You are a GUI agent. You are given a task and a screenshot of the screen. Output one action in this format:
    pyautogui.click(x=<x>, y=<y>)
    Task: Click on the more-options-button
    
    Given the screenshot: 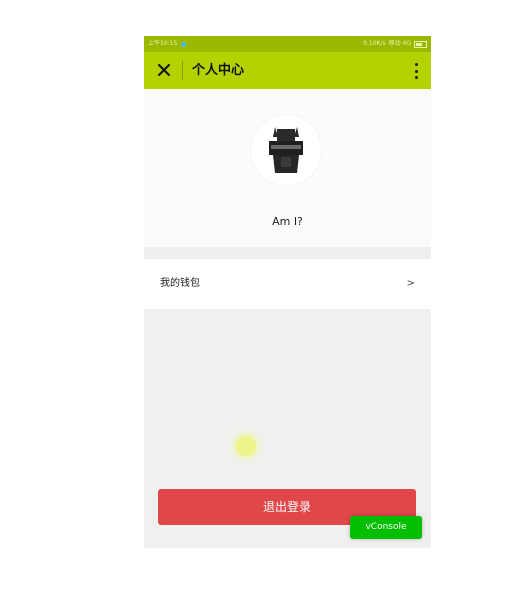 What is the action you would take?
    pyautogui.click(x=416, y=71)
    